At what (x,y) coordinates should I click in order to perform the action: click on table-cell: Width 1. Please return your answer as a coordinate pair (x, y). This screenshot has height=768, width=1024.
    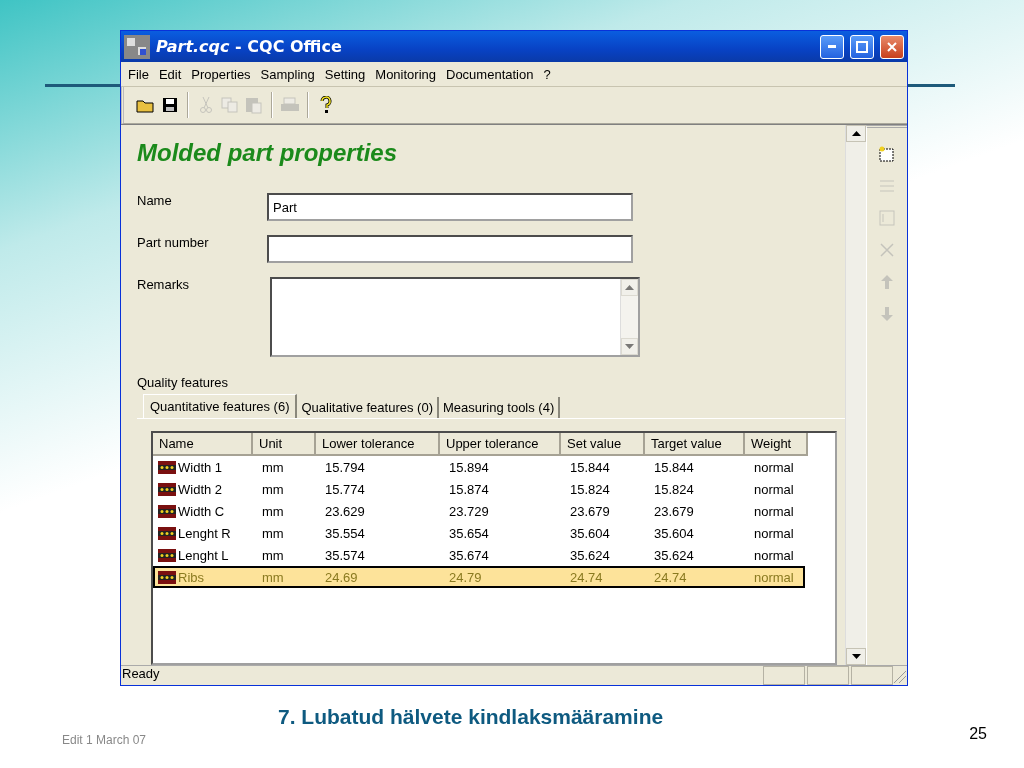
    Looking at the image, I should click on (200, 467).